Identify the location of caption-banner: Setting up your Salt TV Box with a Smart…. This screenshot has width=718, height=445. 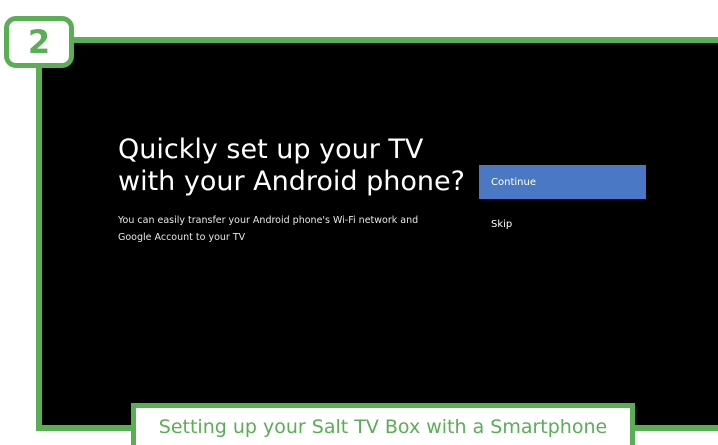
(383, 424).